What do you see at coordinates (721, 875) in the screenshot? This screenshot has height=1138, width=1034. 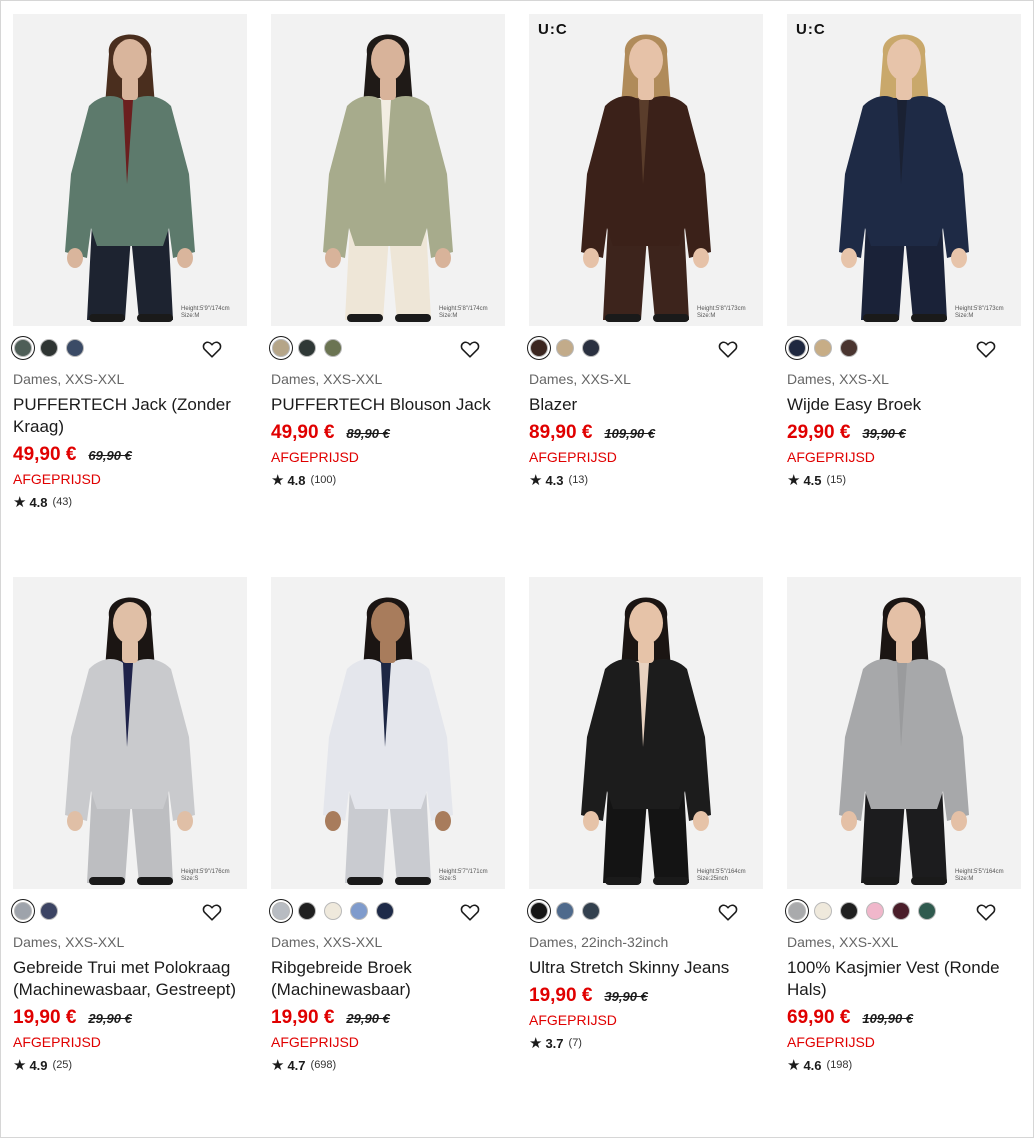 I see `model-size-note: Height:5'5"/164cm Size:25inch` at bounding box center [721, 875].